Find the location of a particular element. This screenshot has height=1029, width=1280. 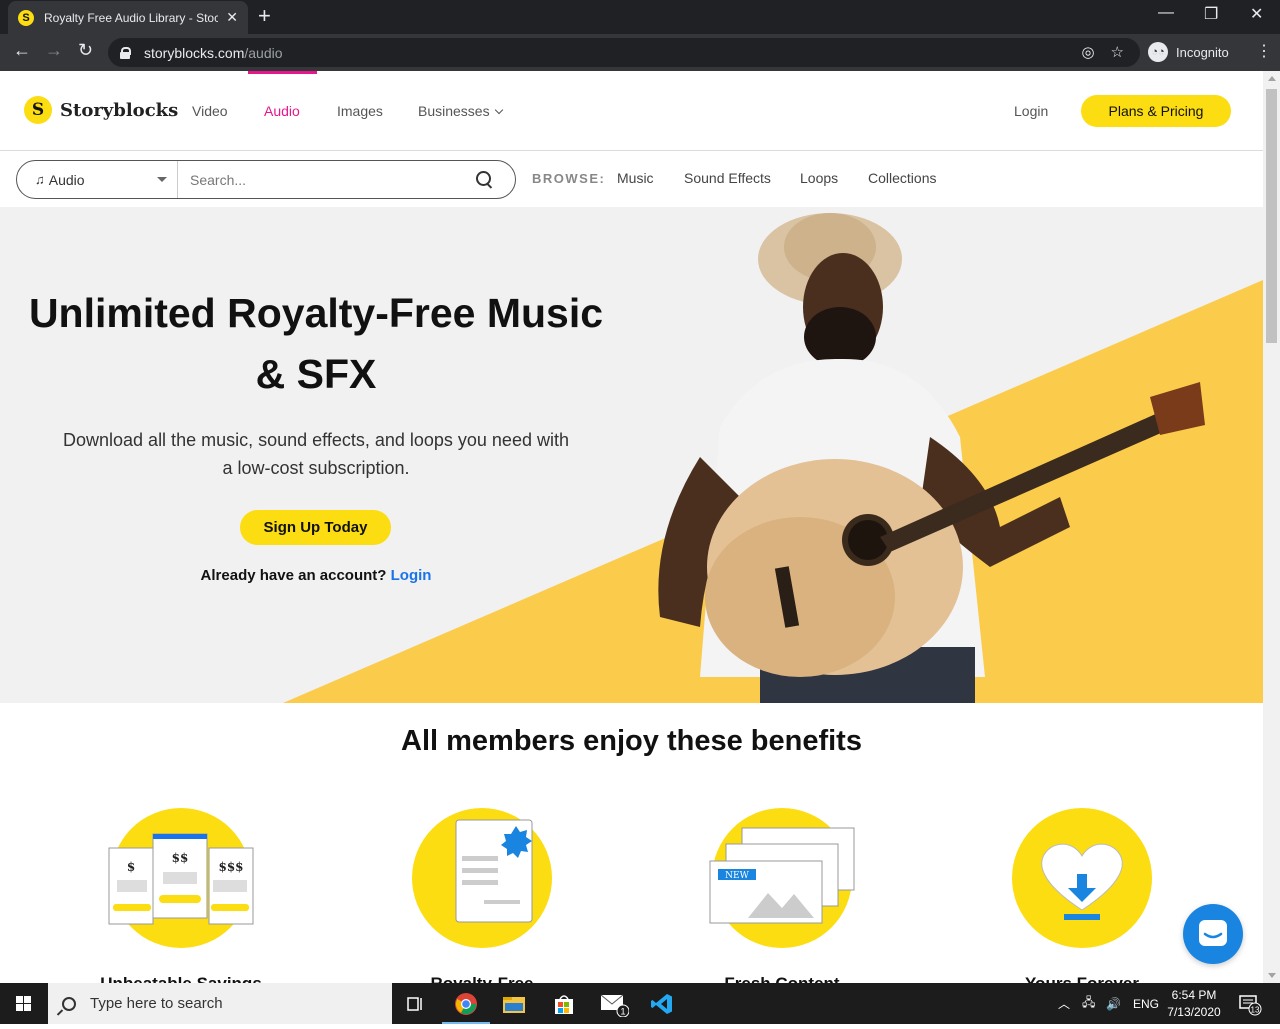

chrome-taskbar-icon is located at coordinates (466, 1003).